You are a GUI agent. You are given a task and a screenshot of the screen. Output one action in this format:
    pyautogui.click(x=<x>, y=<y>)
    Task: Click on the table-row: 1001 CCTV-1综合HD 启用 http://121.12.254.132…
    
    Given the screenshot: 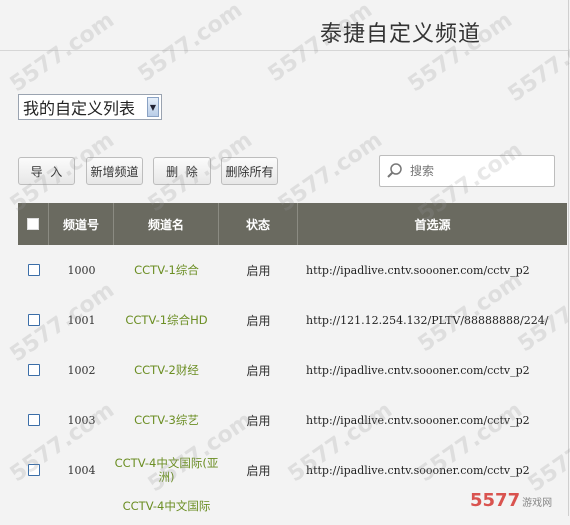 What is the action you would take?
    pyautogui.click(x=292, y=320)
    